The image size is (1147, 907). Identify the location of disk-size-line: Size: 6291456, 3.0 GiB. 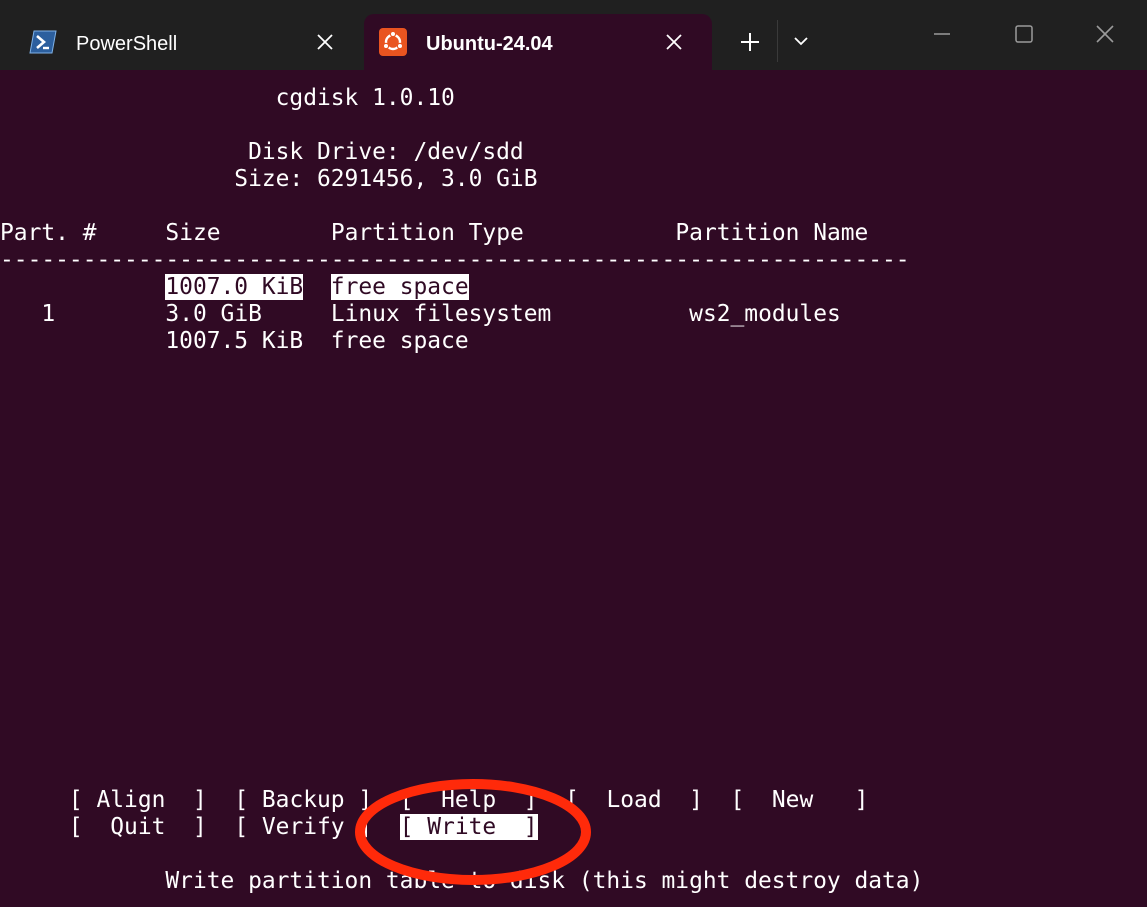
(269, 179).